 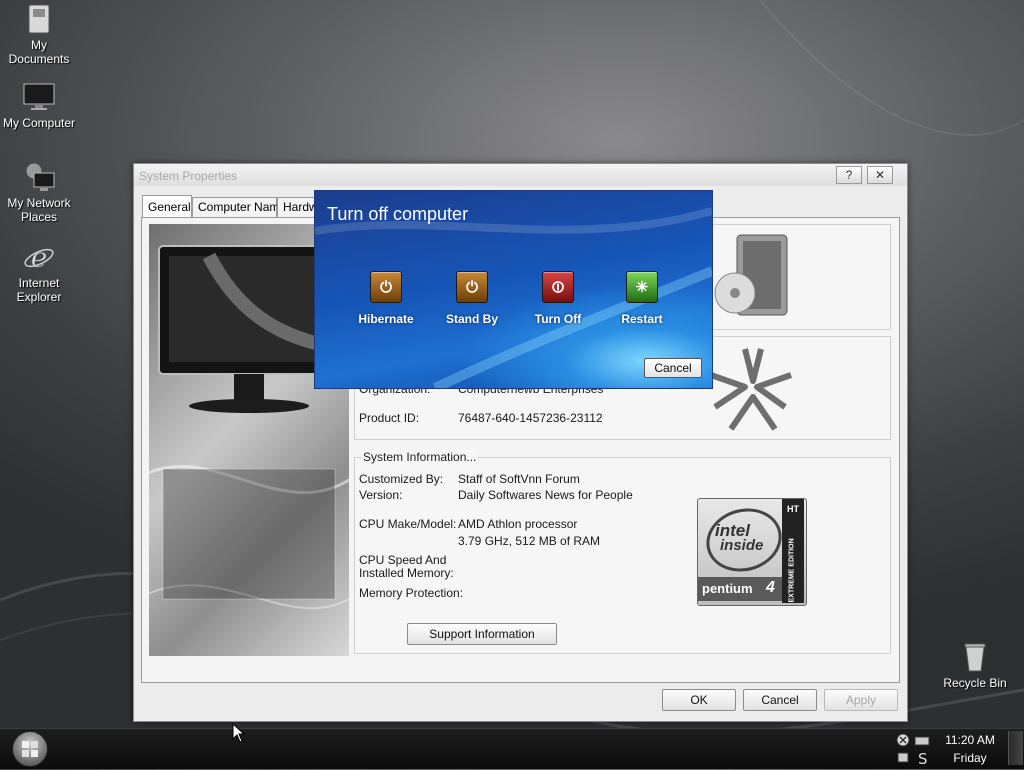 What do you see at coordinates (975, 657) in the screenshot?
I see `recycle-bin-icon` at bounding box center [975, 657].